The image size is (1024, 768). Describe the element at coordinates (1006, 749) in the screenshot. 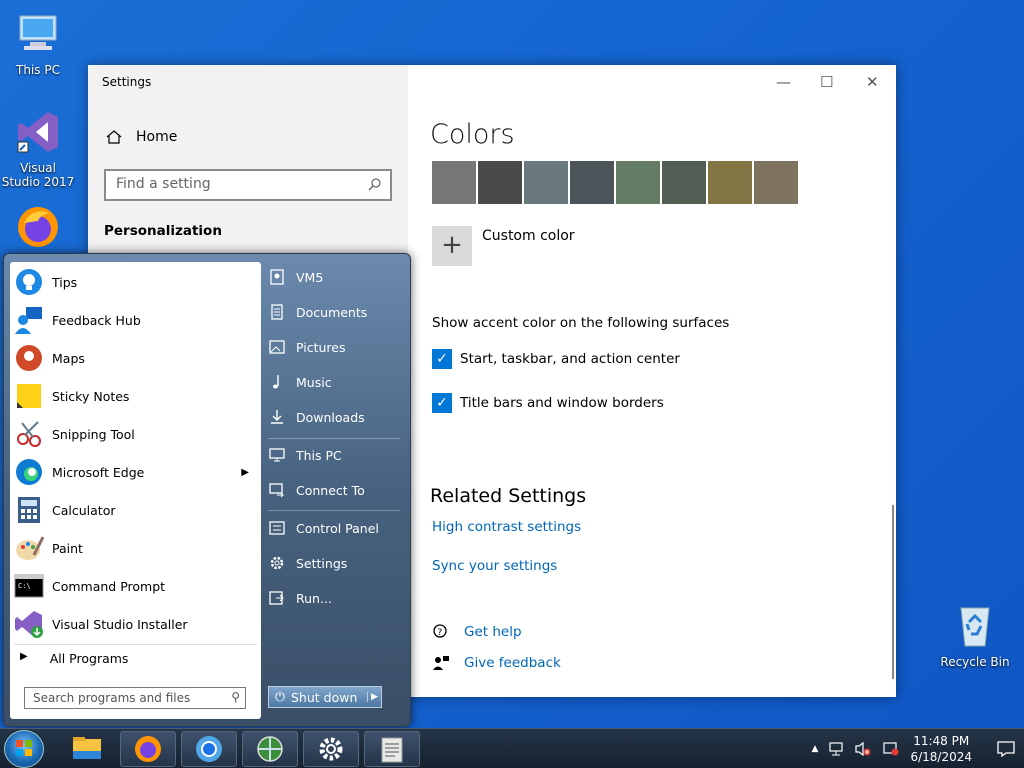

I see `notification-center-icon` at that location.